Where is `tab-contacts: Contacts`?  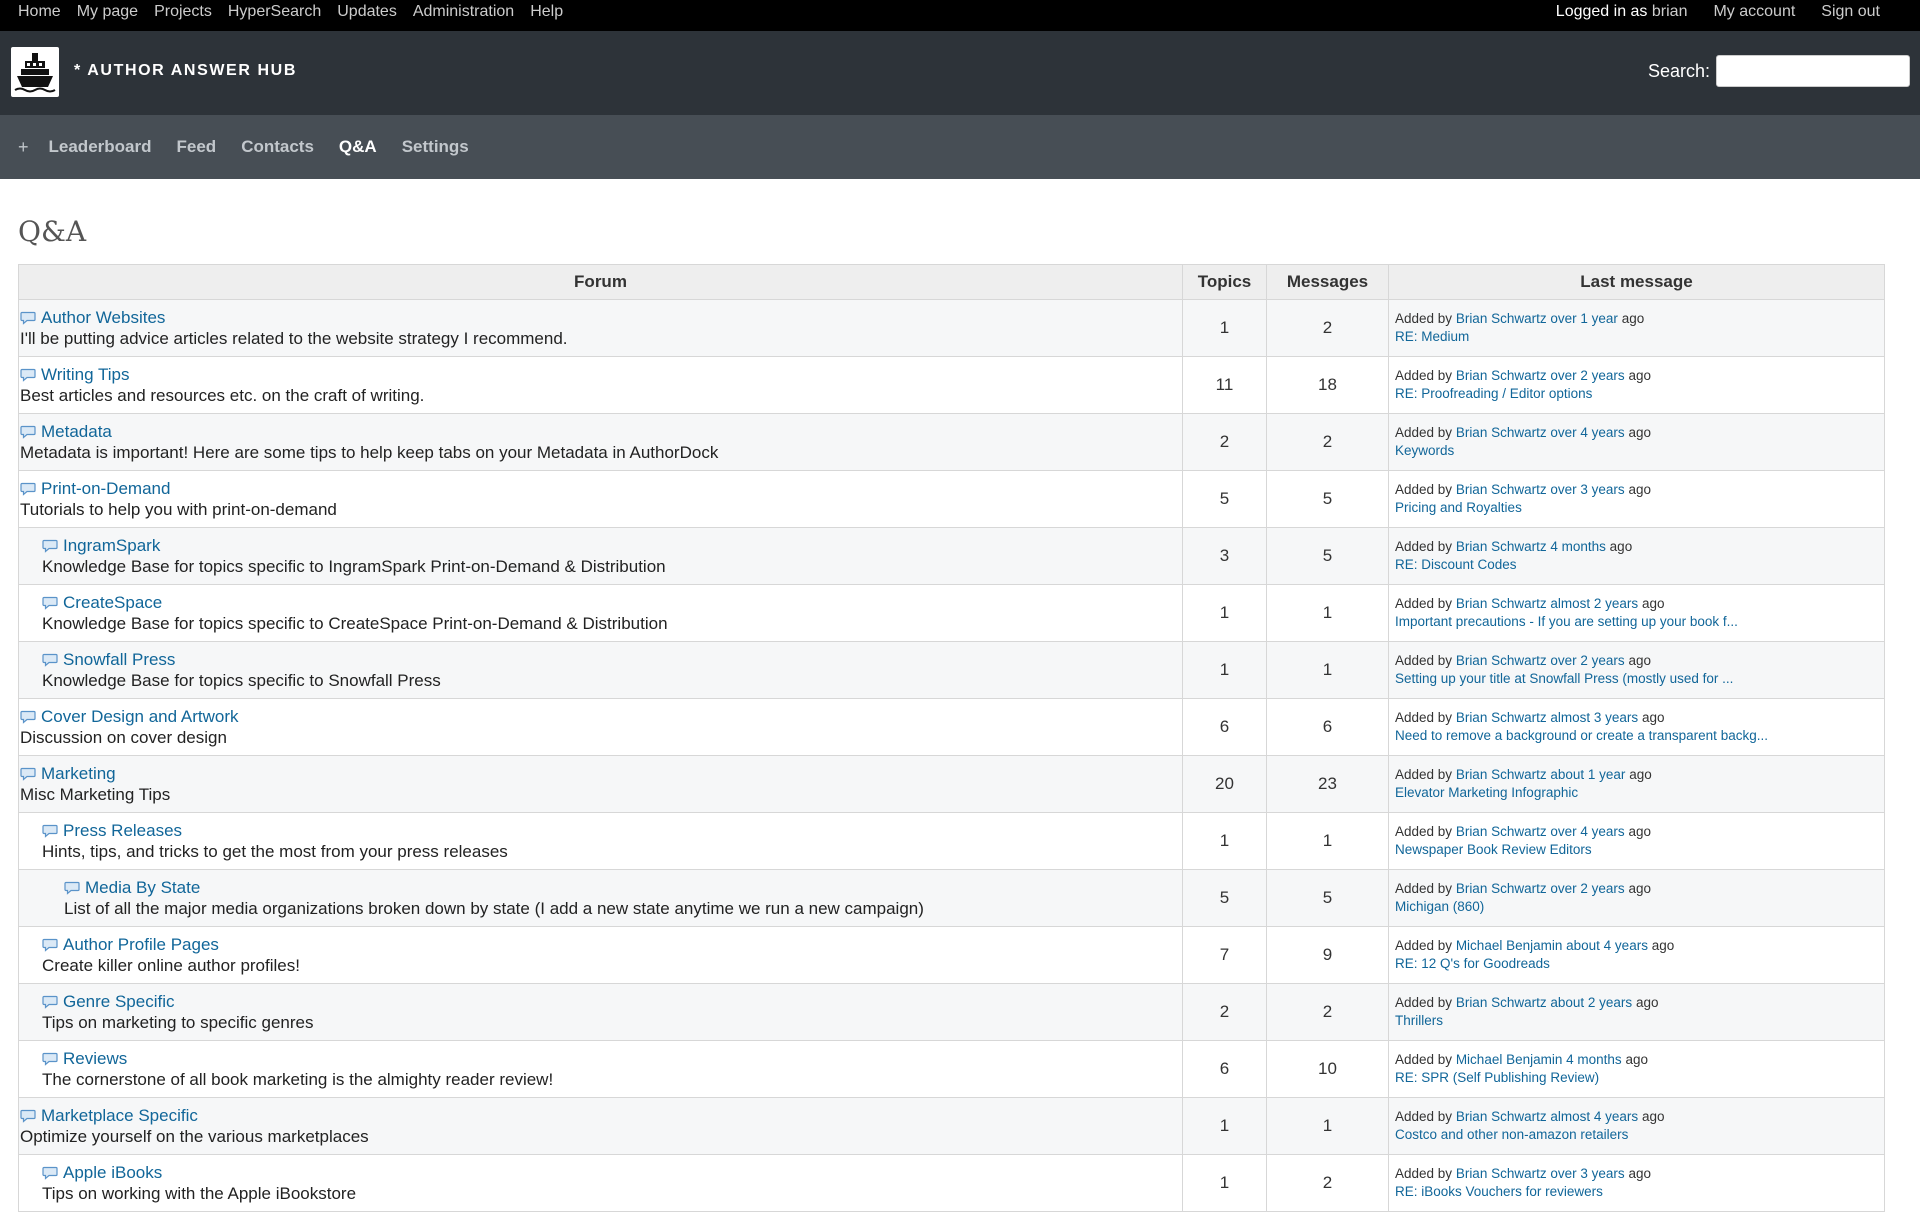
tab-contacts: Contacts is located at coordinates (277, 147).